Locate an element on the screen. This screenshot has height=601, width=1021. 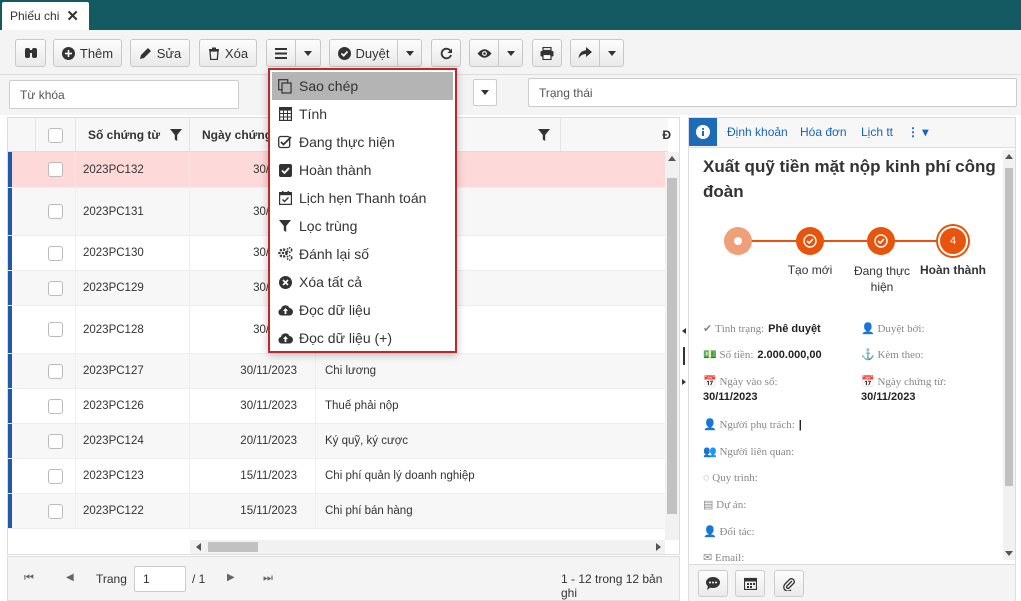
menu-item-read-data: Đọc dữ liệu is located at coordinates (362, 310).